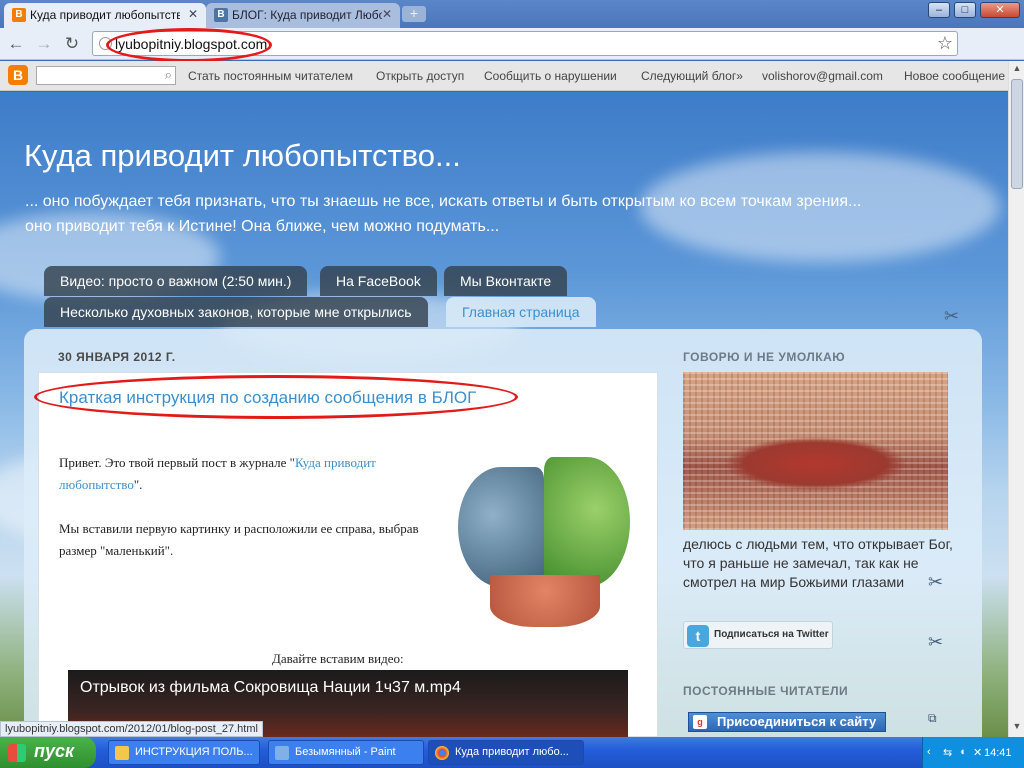 This screenshot has height=768, width=1024. Describe the element at coordinates (587, 522) in the screenshot. I see `brain-right-hemisphere` at that location.